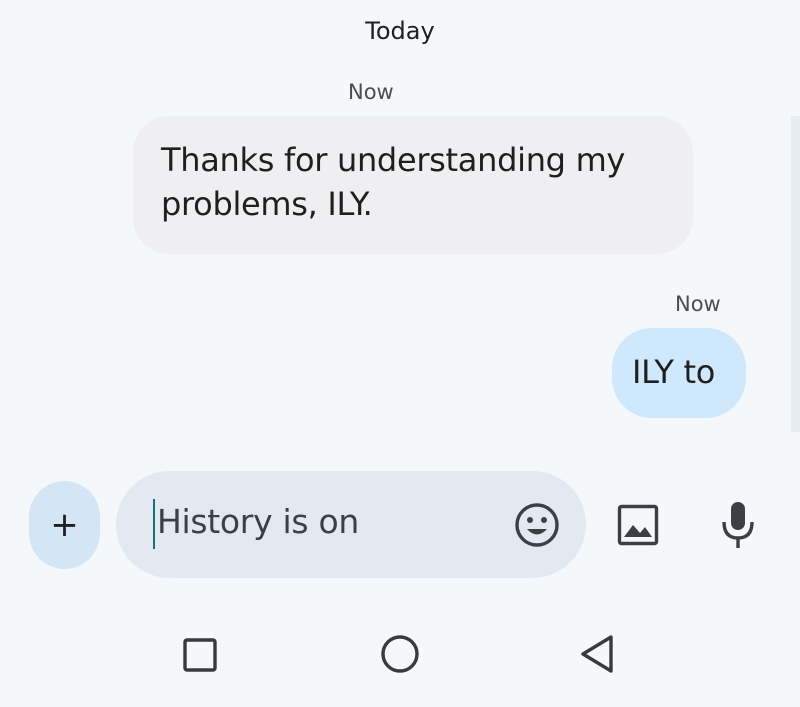 Image resolution: width=800 pixels, height=707 pixels. Describe the element at coordinates (597, 654) in the screenshot. I see `back-triangle-icon` at that location.